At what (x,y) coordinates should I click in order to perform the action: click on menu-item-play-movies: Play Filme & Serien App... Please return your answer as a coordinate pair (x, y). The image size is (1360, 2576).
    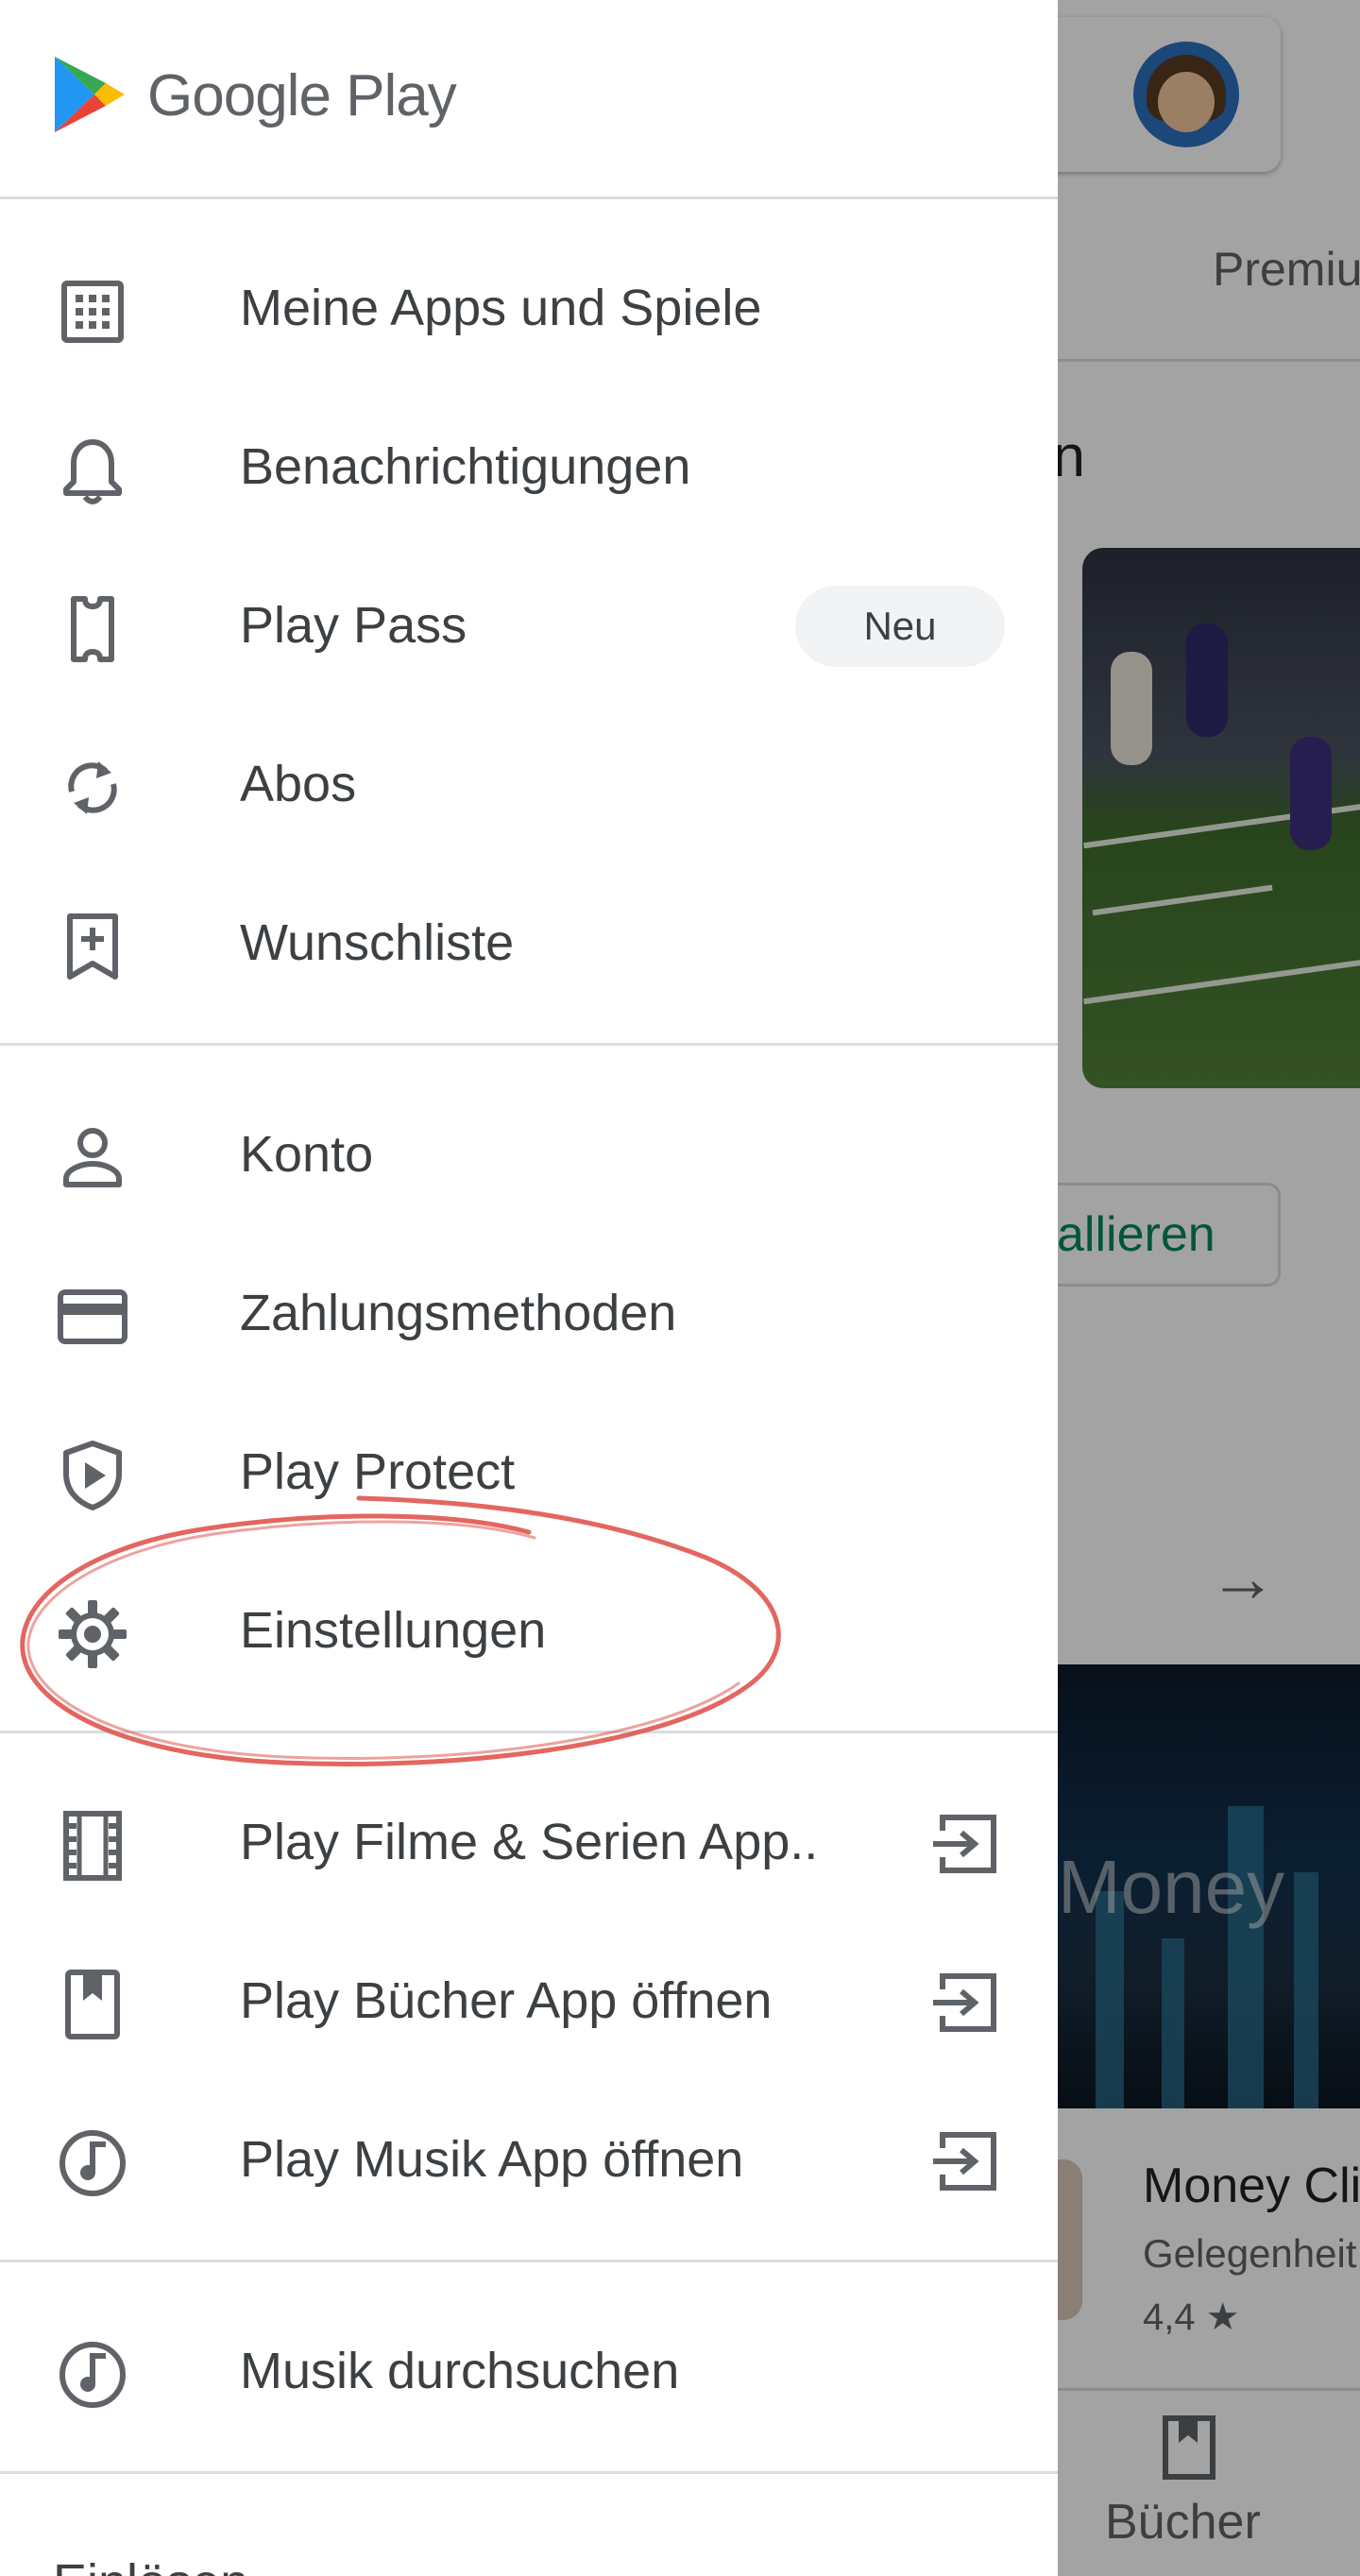
    Looking at the image, I should click on (529, 1839).